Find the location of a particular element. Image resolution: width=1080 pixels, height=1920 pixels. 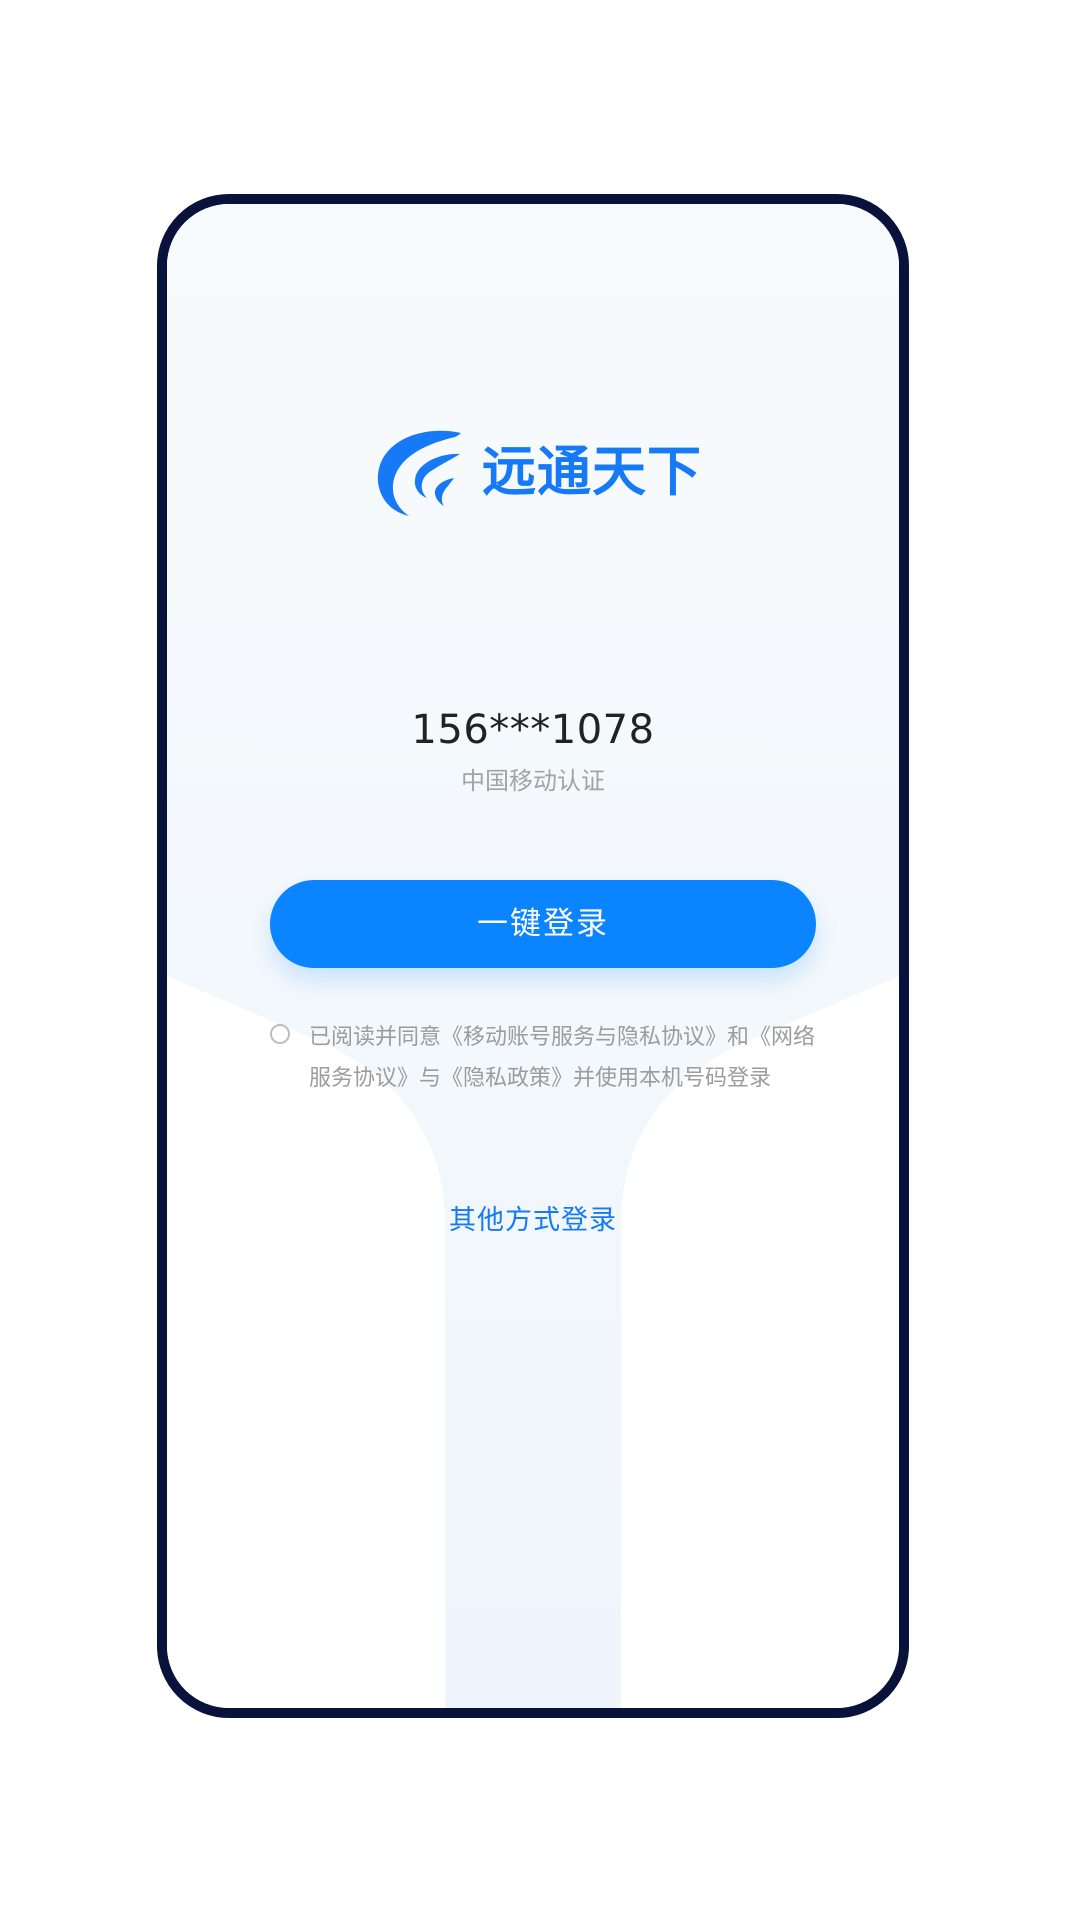

agreement-radio is located at coordinates (280, 1034).